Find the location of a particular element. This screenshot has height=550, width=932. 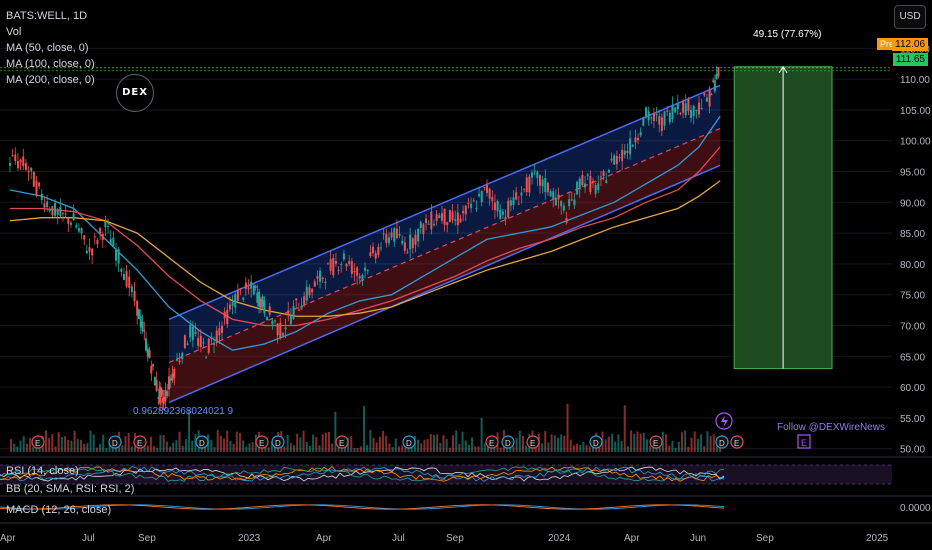

y-tick-label: 100.00 is located at coordinates (915, 142).